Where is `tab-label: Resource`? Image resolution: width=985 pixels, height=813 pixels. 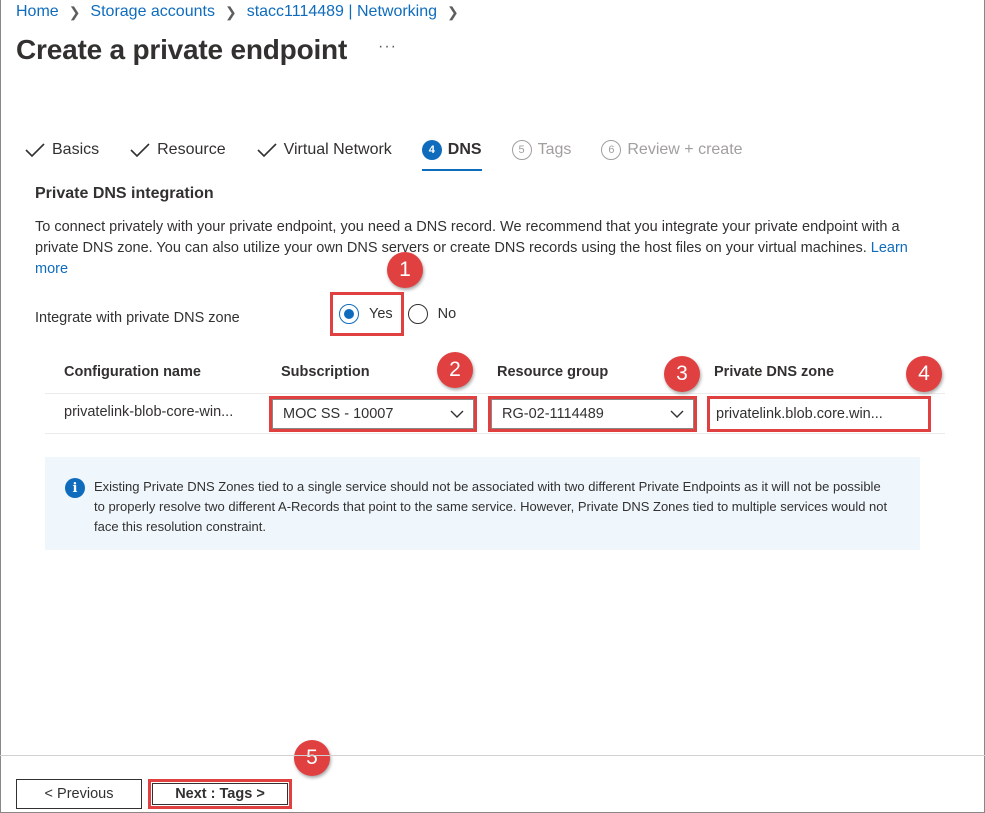 tab-label: Resource is located at coordinates (191, 149).